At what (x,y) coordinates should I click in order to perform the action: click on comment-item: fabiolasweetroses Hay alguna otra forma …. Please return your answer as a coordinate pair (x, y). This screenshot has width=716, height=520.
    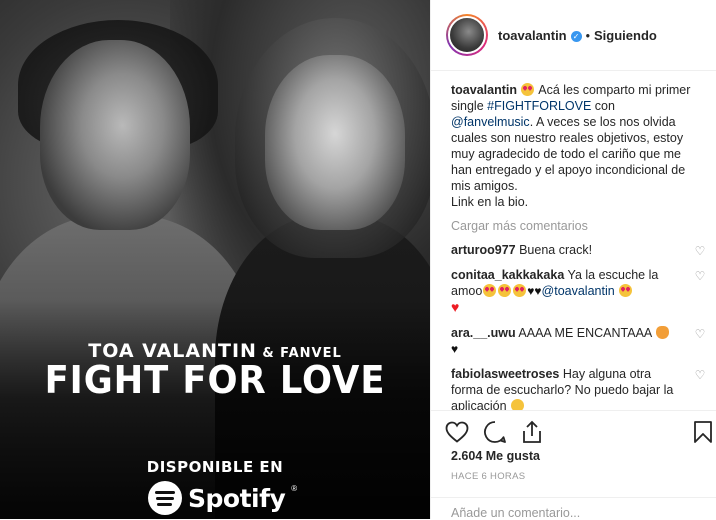
    Looking at the image, I should click on (578, 388).